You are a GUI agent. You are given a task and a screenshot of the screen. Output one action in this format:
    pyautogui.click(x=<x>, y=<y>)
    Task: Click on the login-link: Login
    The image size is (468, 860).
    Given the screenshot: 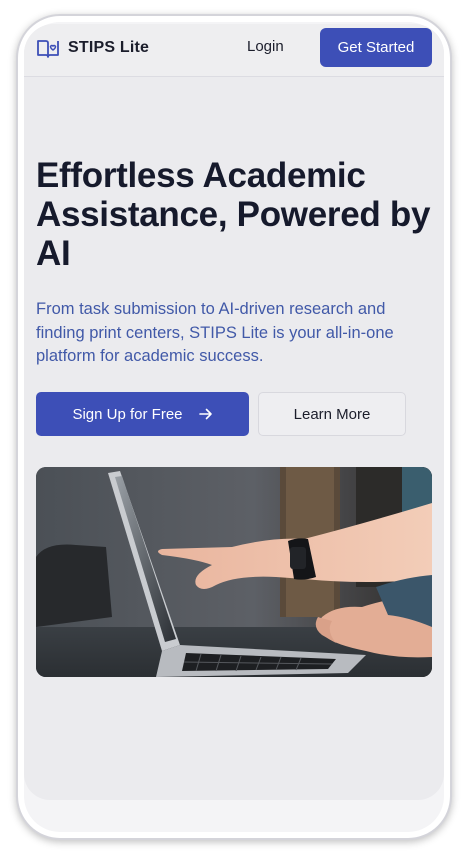 What is the action you would take?
    pyautogui.click(x=265, y=46)
    